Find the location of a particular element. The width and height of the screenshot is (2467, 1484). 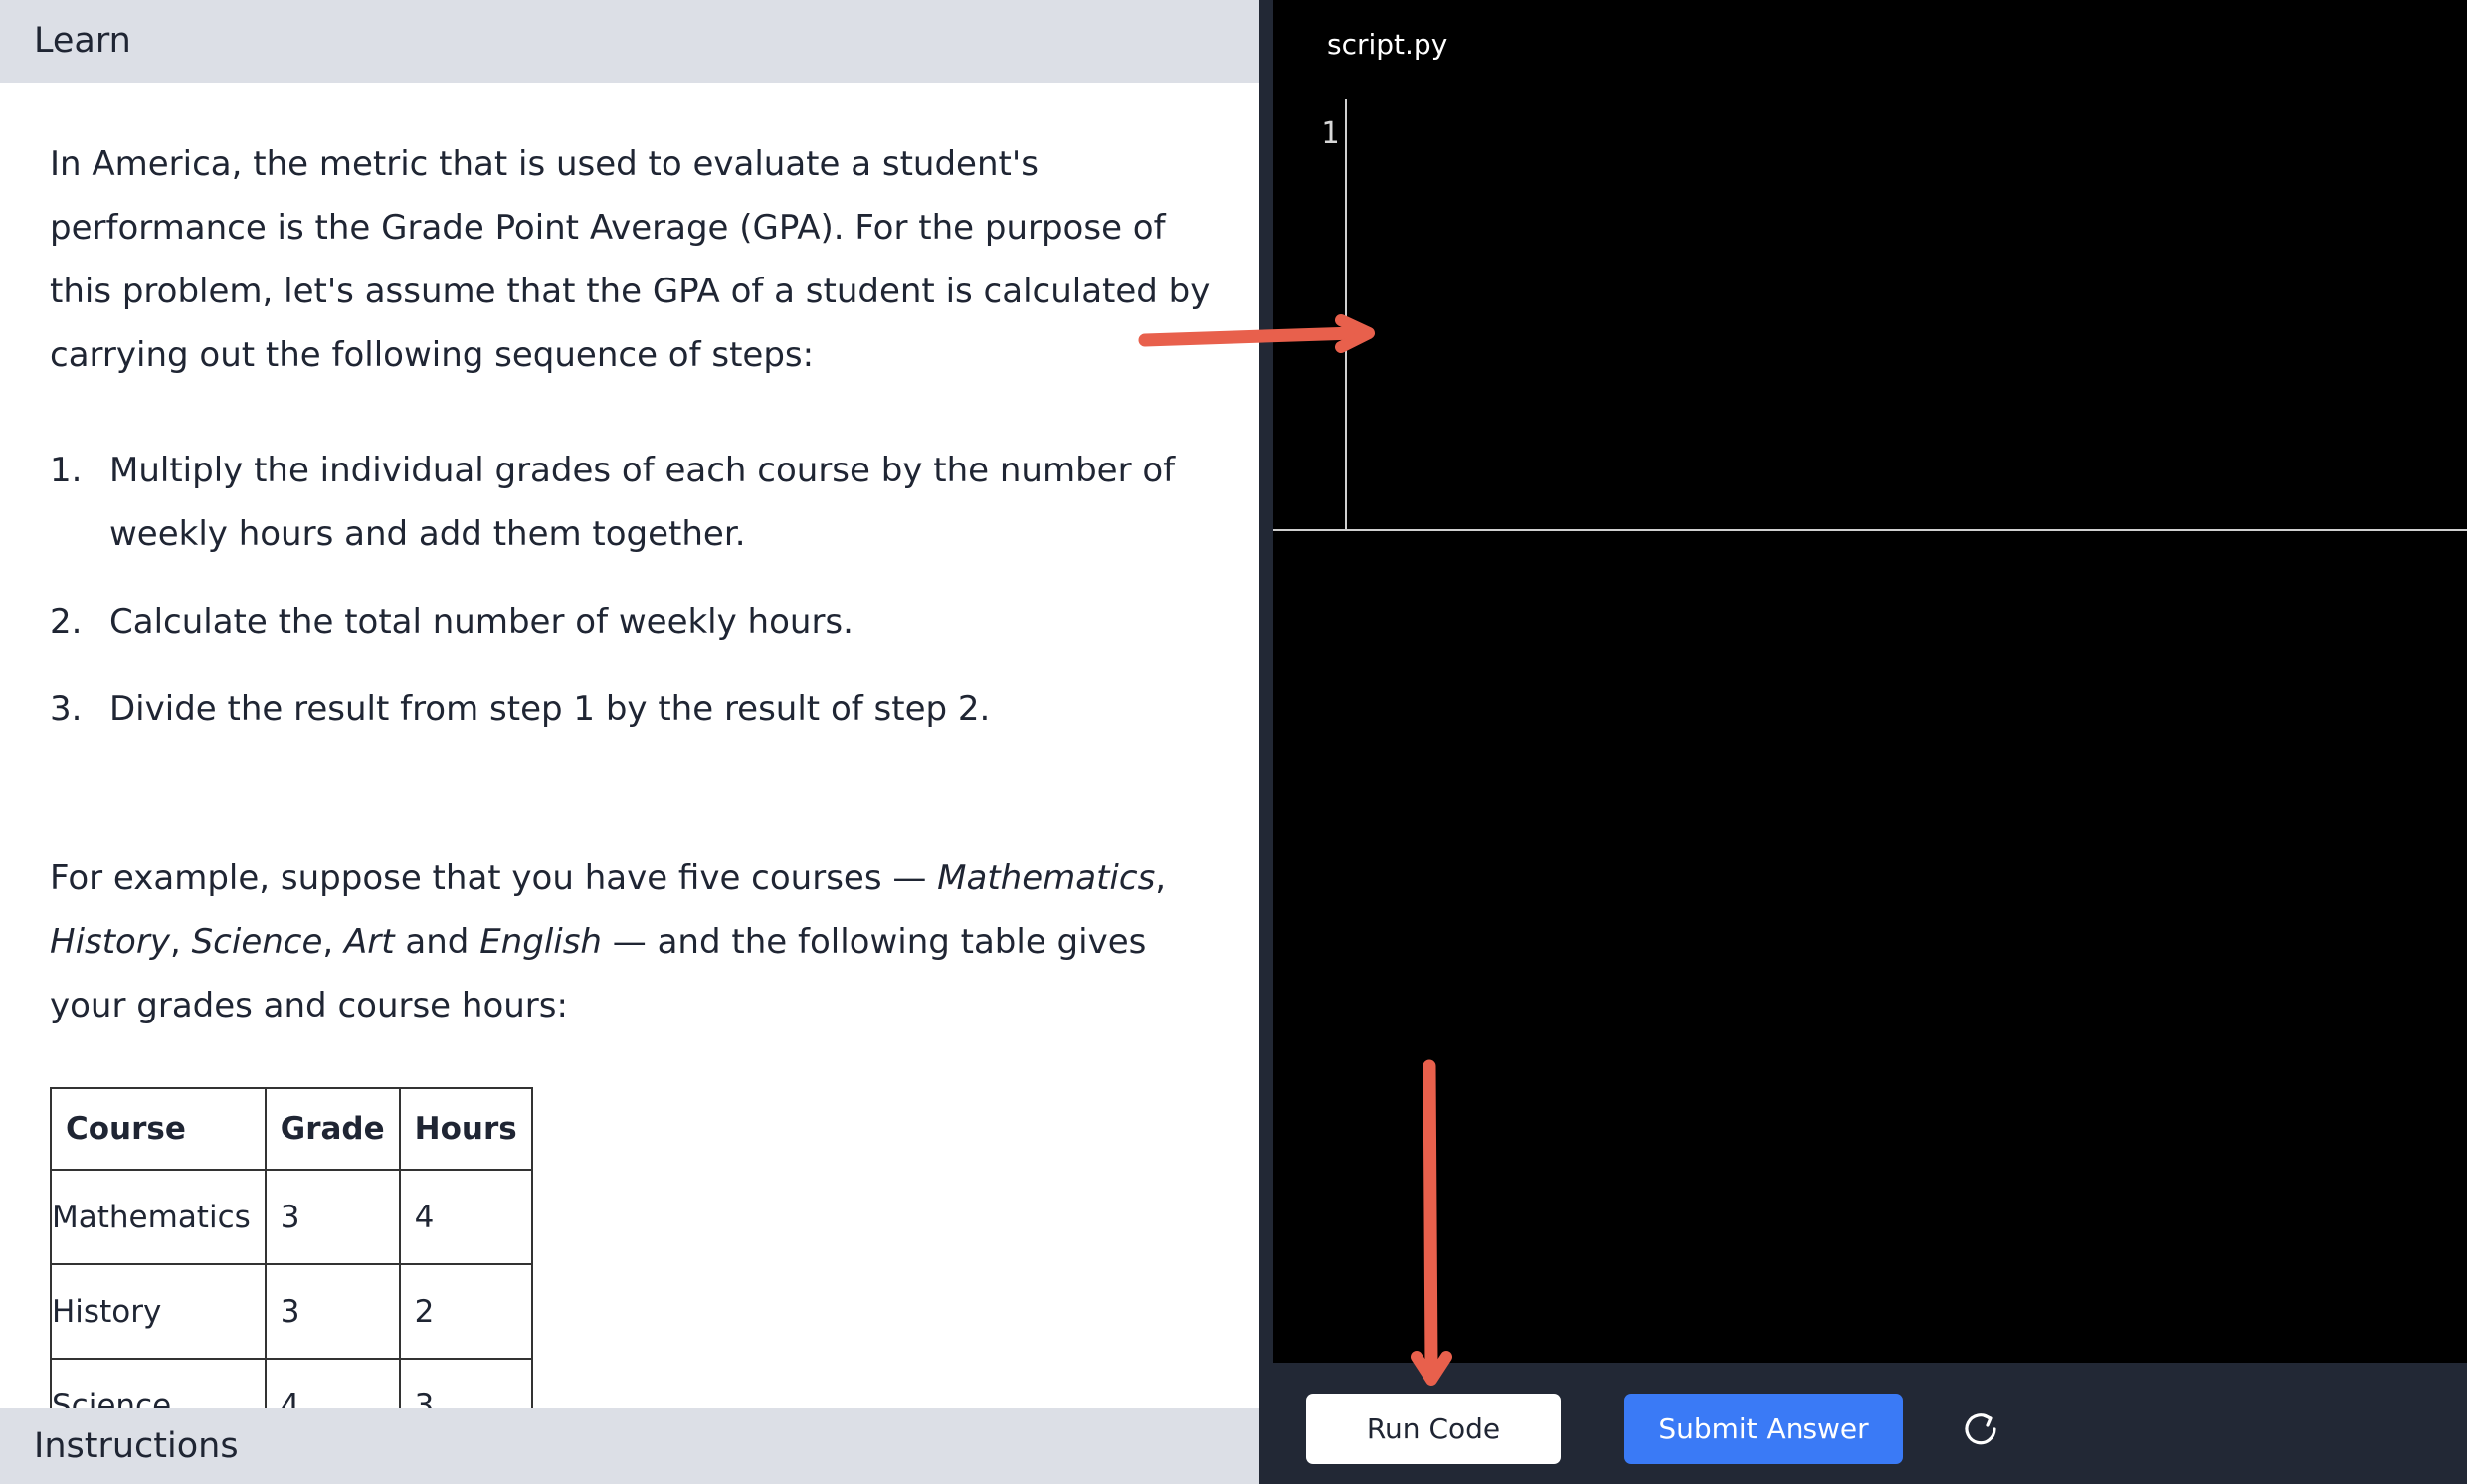

column-header-hours: Hours is located at coordinates (465, 1129).